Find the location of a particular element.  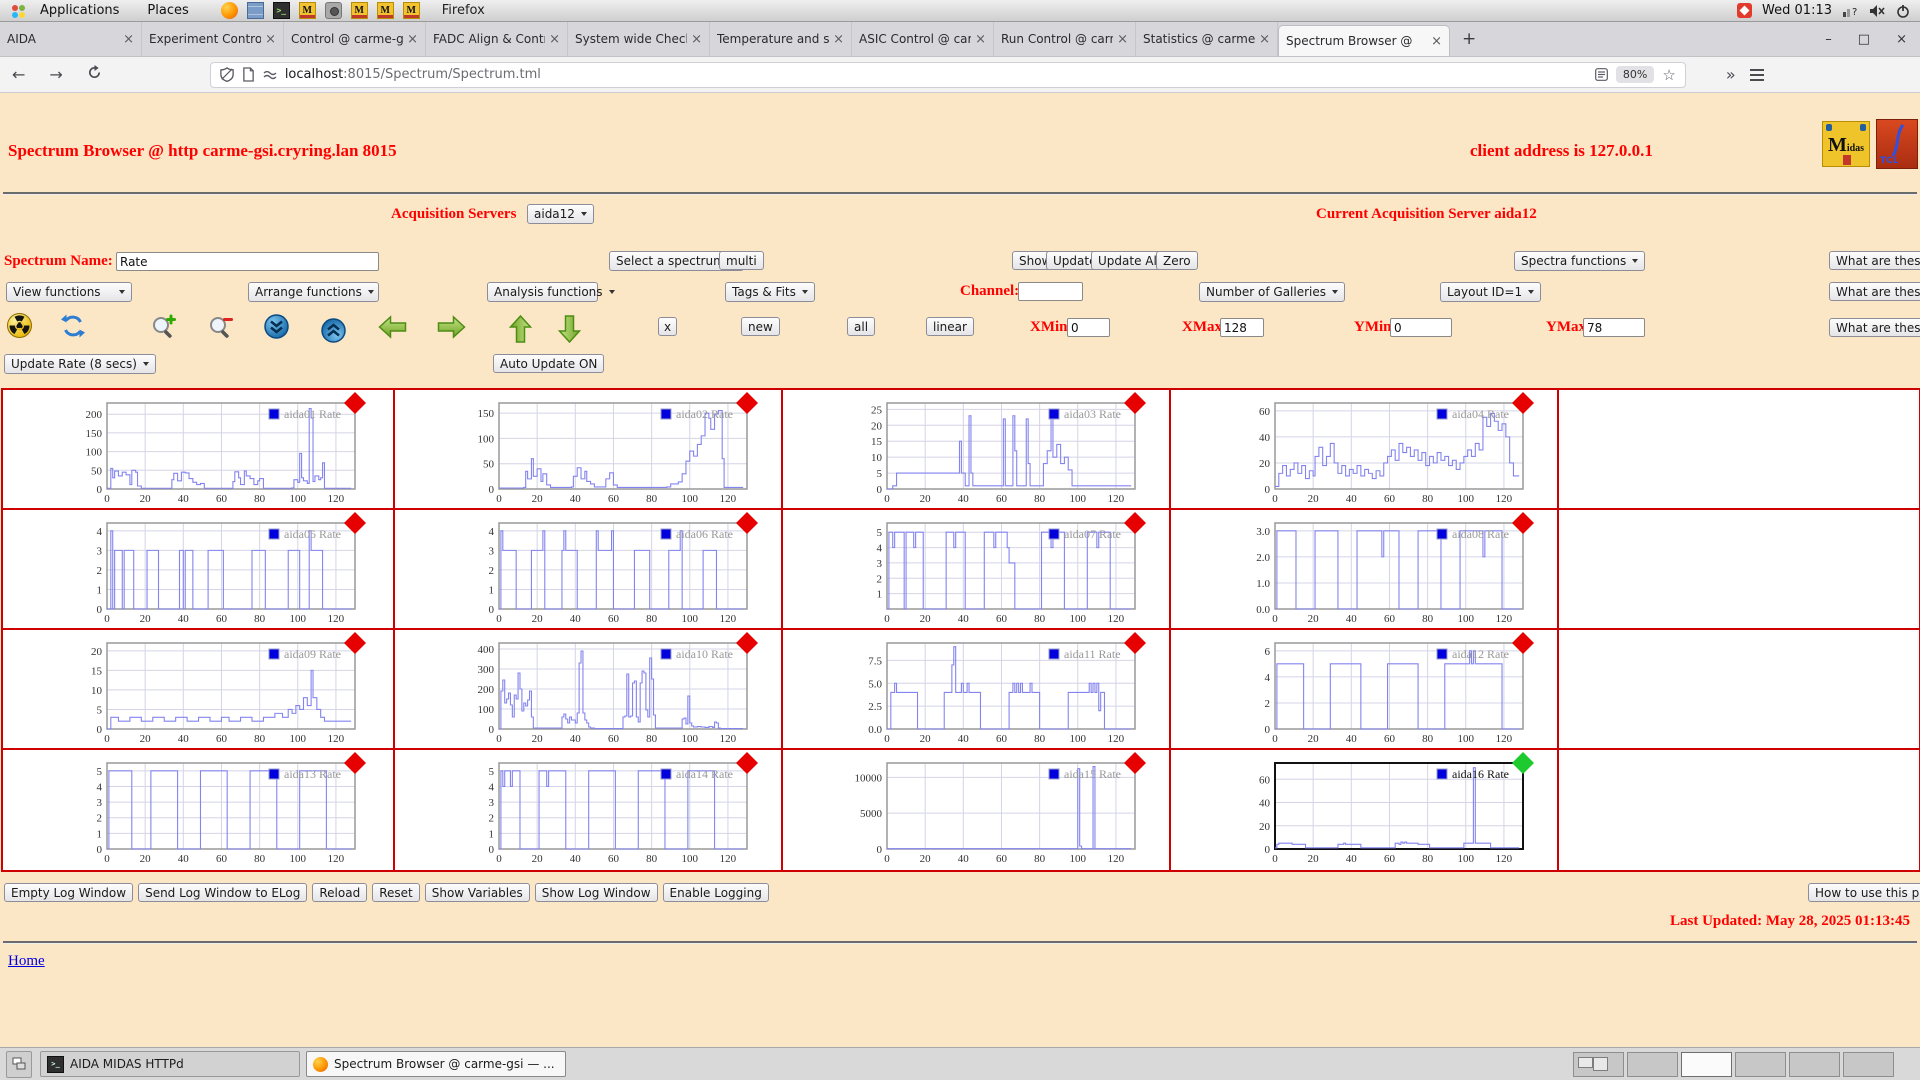

zoom-in-icon is located at coordinates (164, 328).